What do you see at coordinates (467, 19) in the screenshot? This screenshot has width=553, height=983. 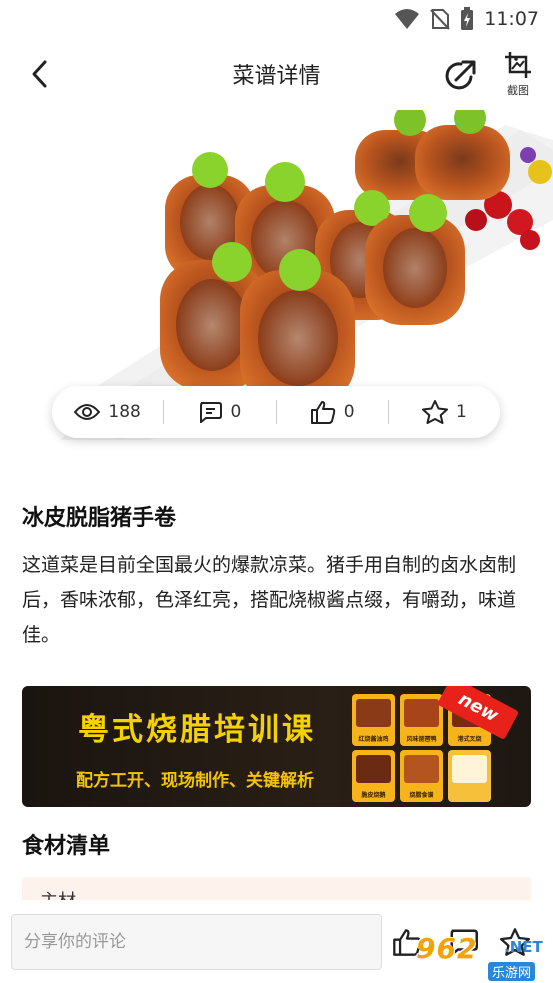 I see `battery-charging-icon` at bounding box center [467, 19].